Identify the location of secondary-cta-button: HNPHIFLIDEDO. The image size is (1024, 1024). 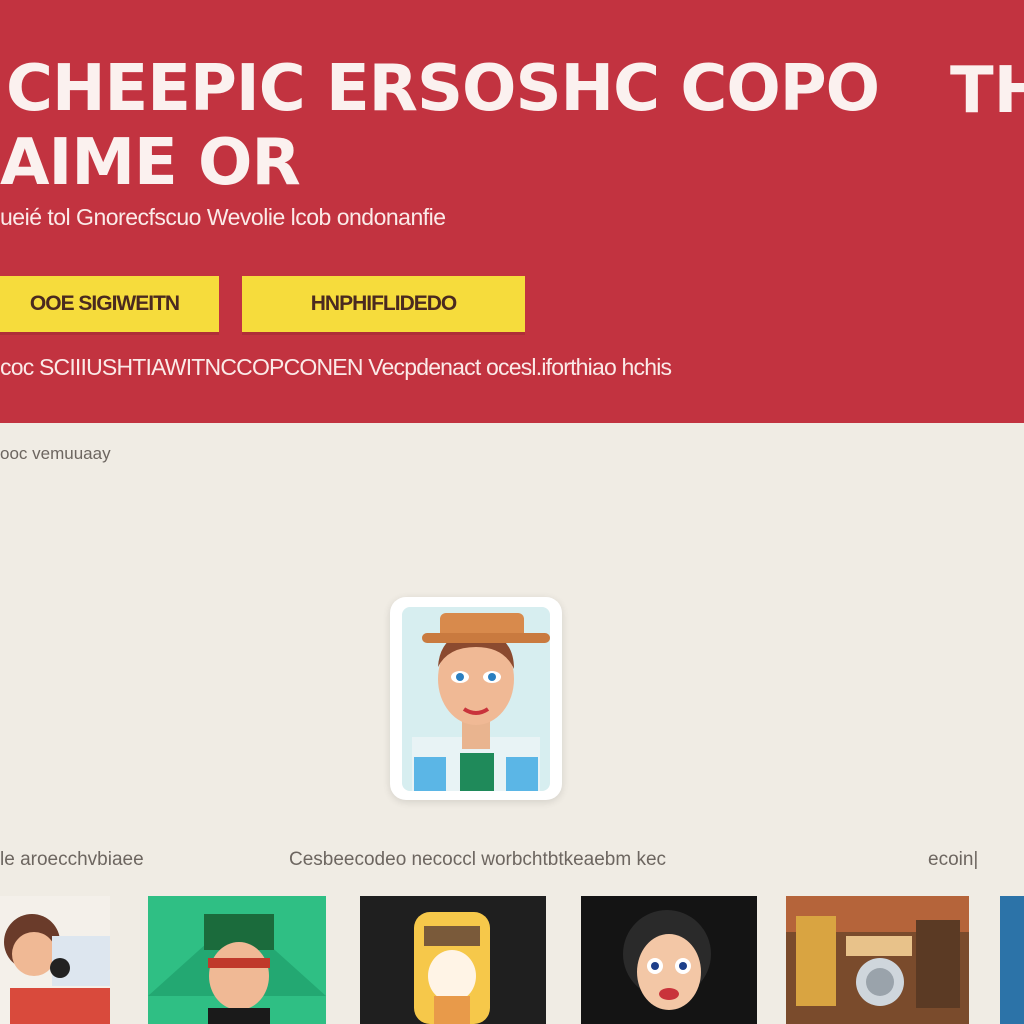
(383, 304).